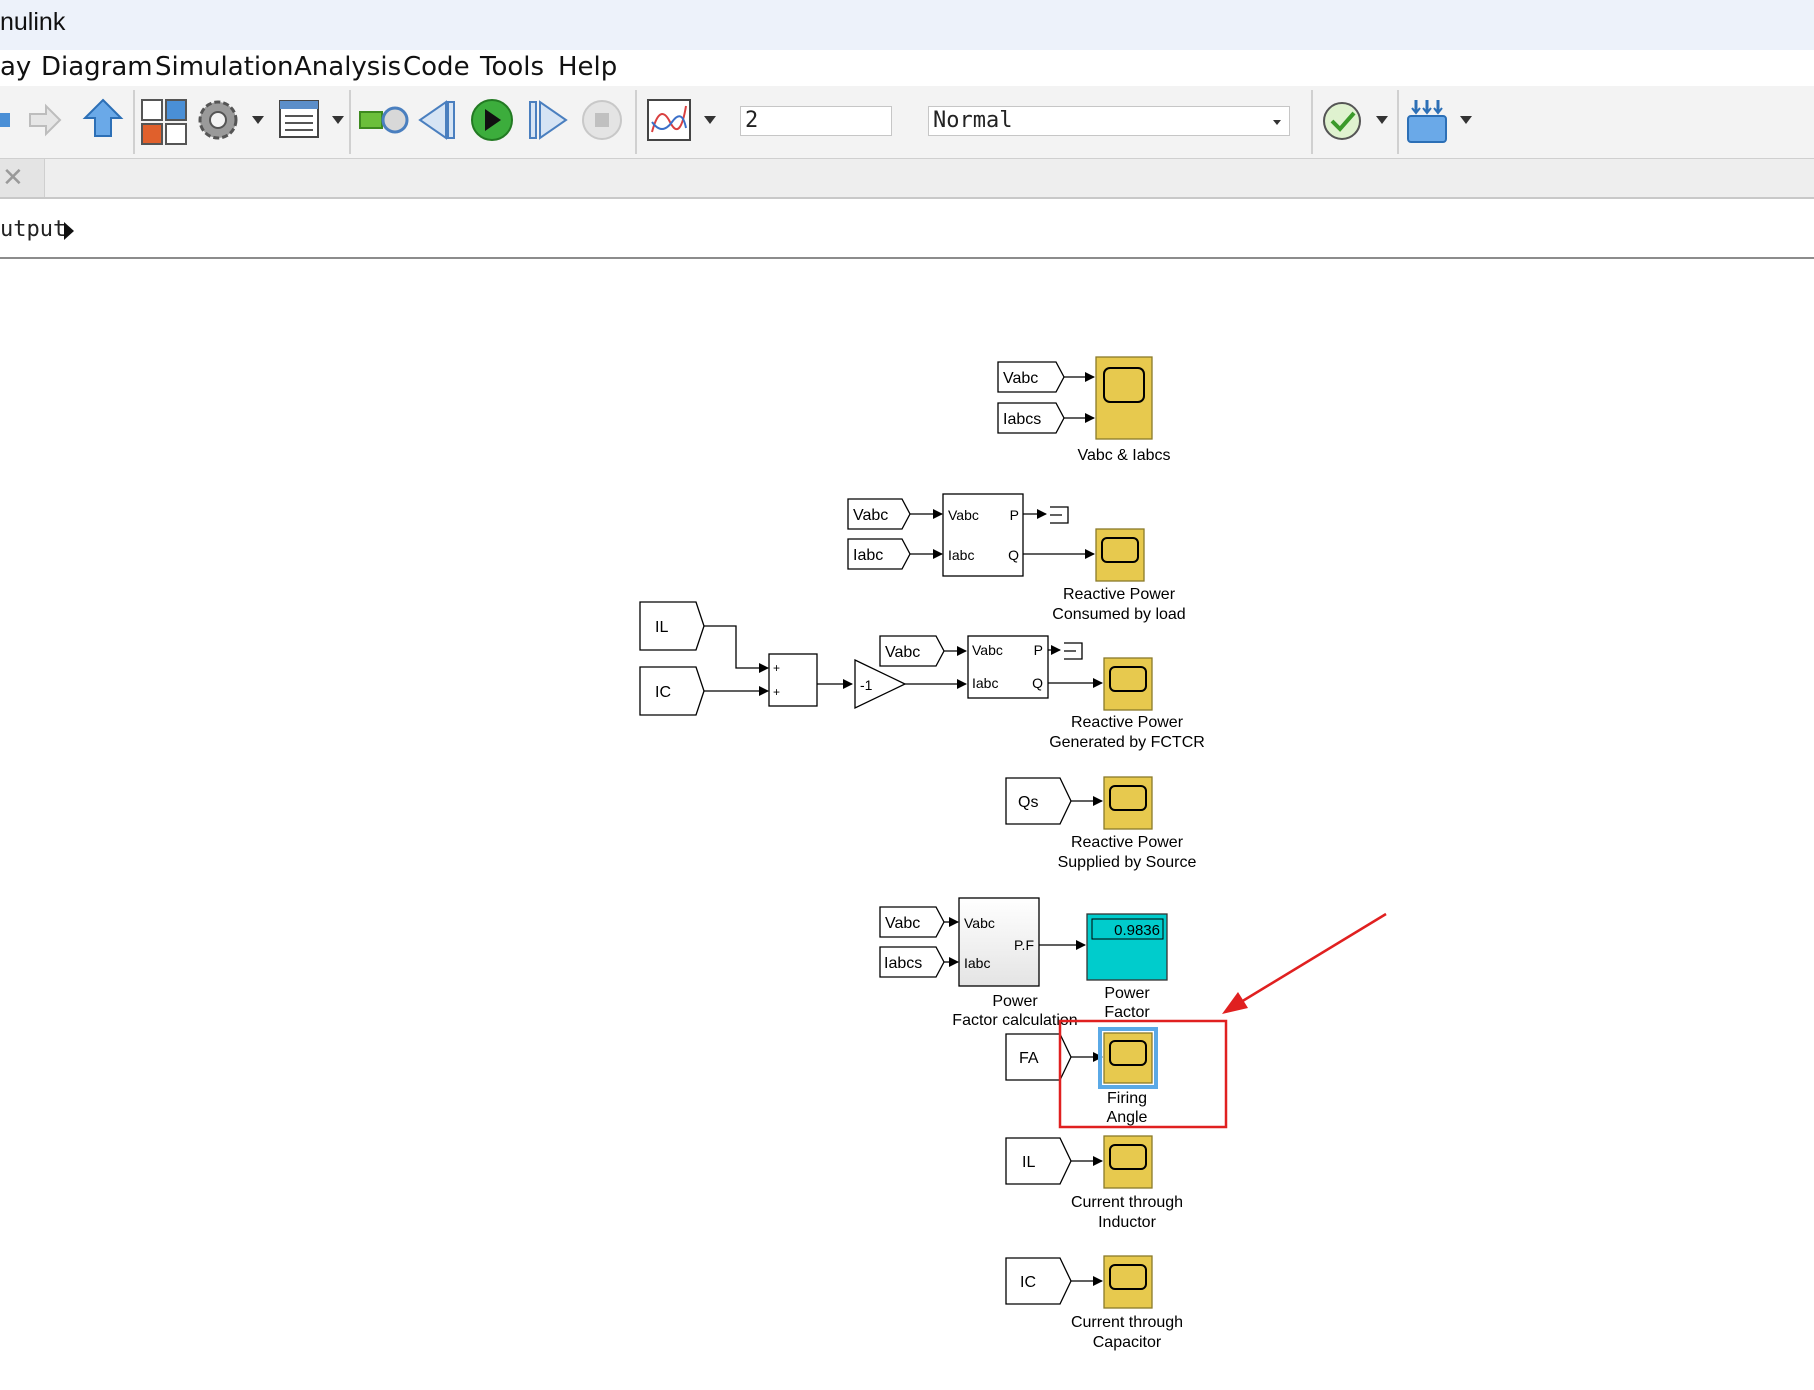  Describe the element at coordinates (907, 231) in the screenshot. I see `breadcrumb: utput` at that location.